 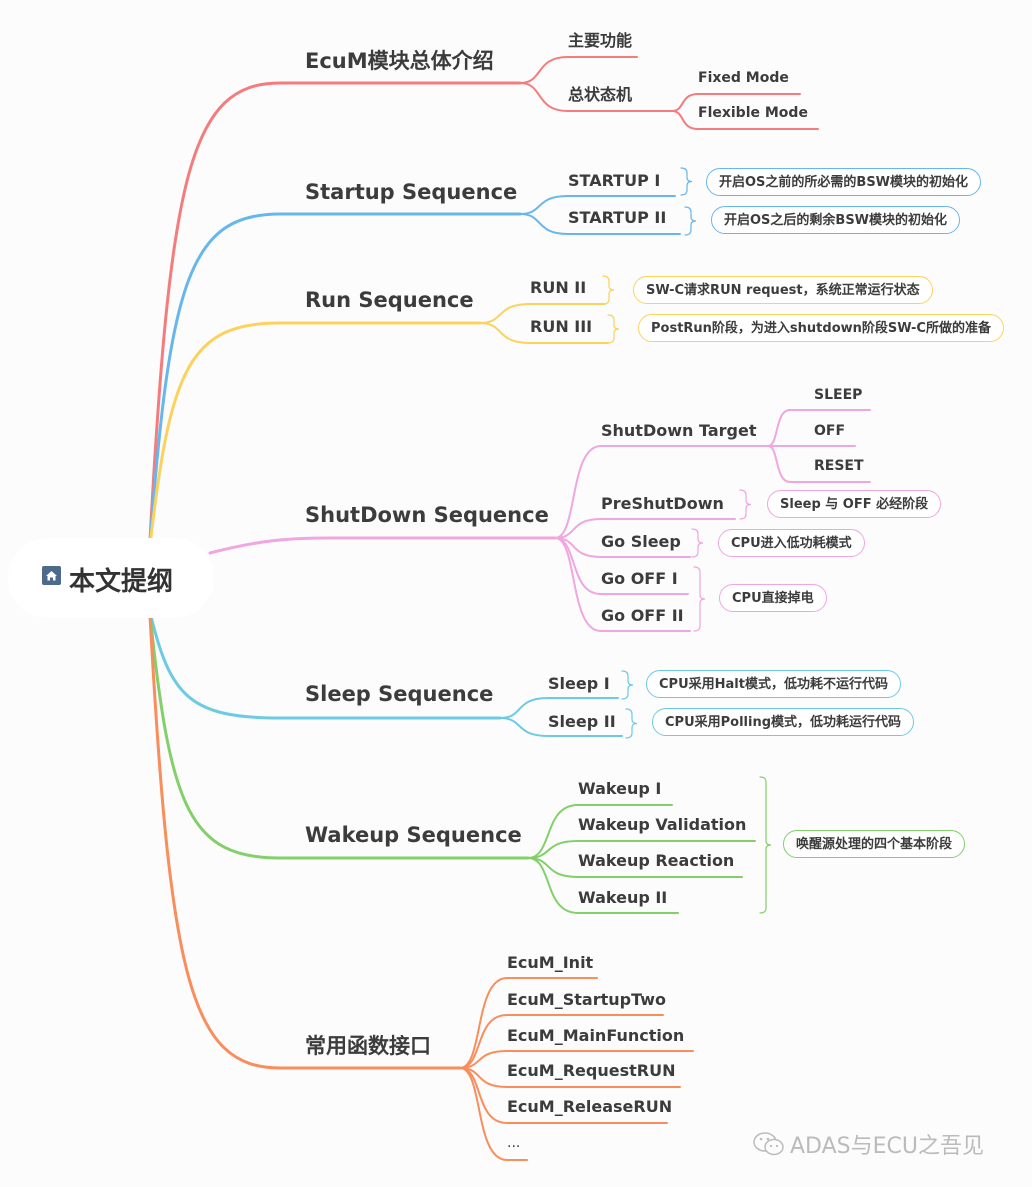 I want to click on node-run-3: RUN III, so click(x=561, y=327).